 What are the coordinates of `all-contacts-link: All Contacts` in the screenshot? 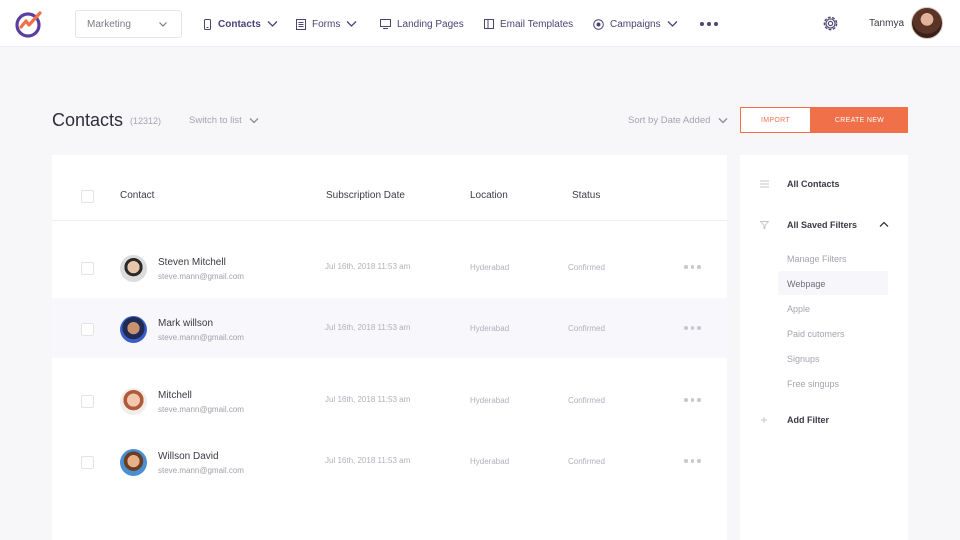 It's located at (813, 184).